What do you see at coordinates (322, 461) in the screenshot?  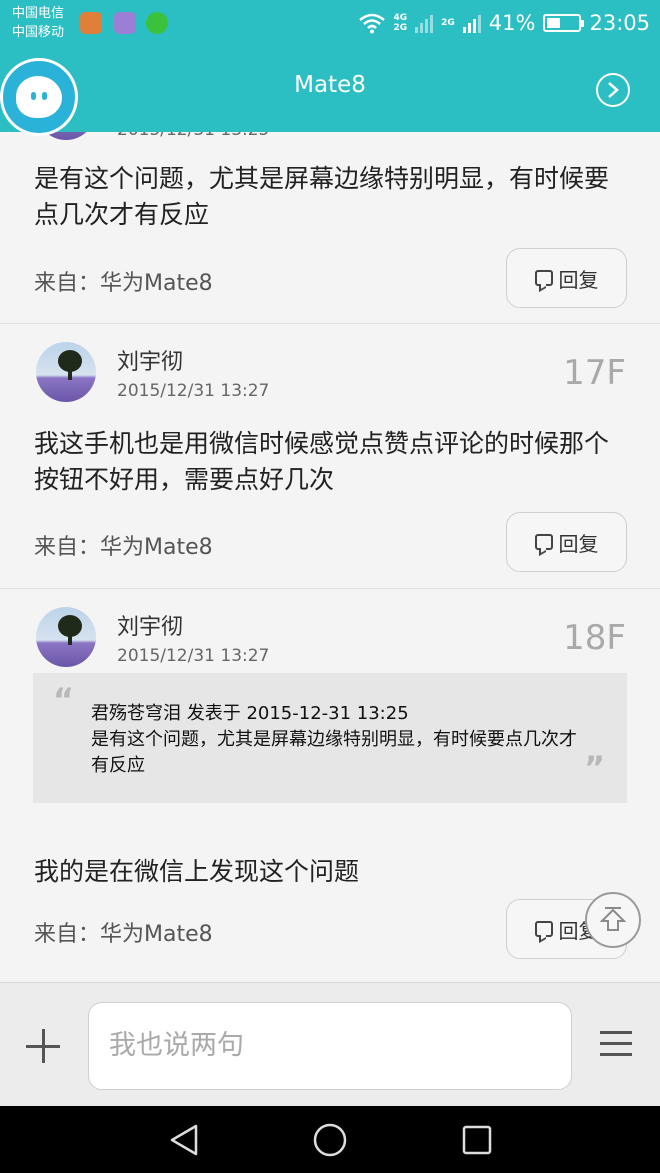 I see `post-text: 我这手机也是用微信时候感觉点赞点评论的时候那个按钮不好用，需要点好几次` at bounding box center [322, 461].